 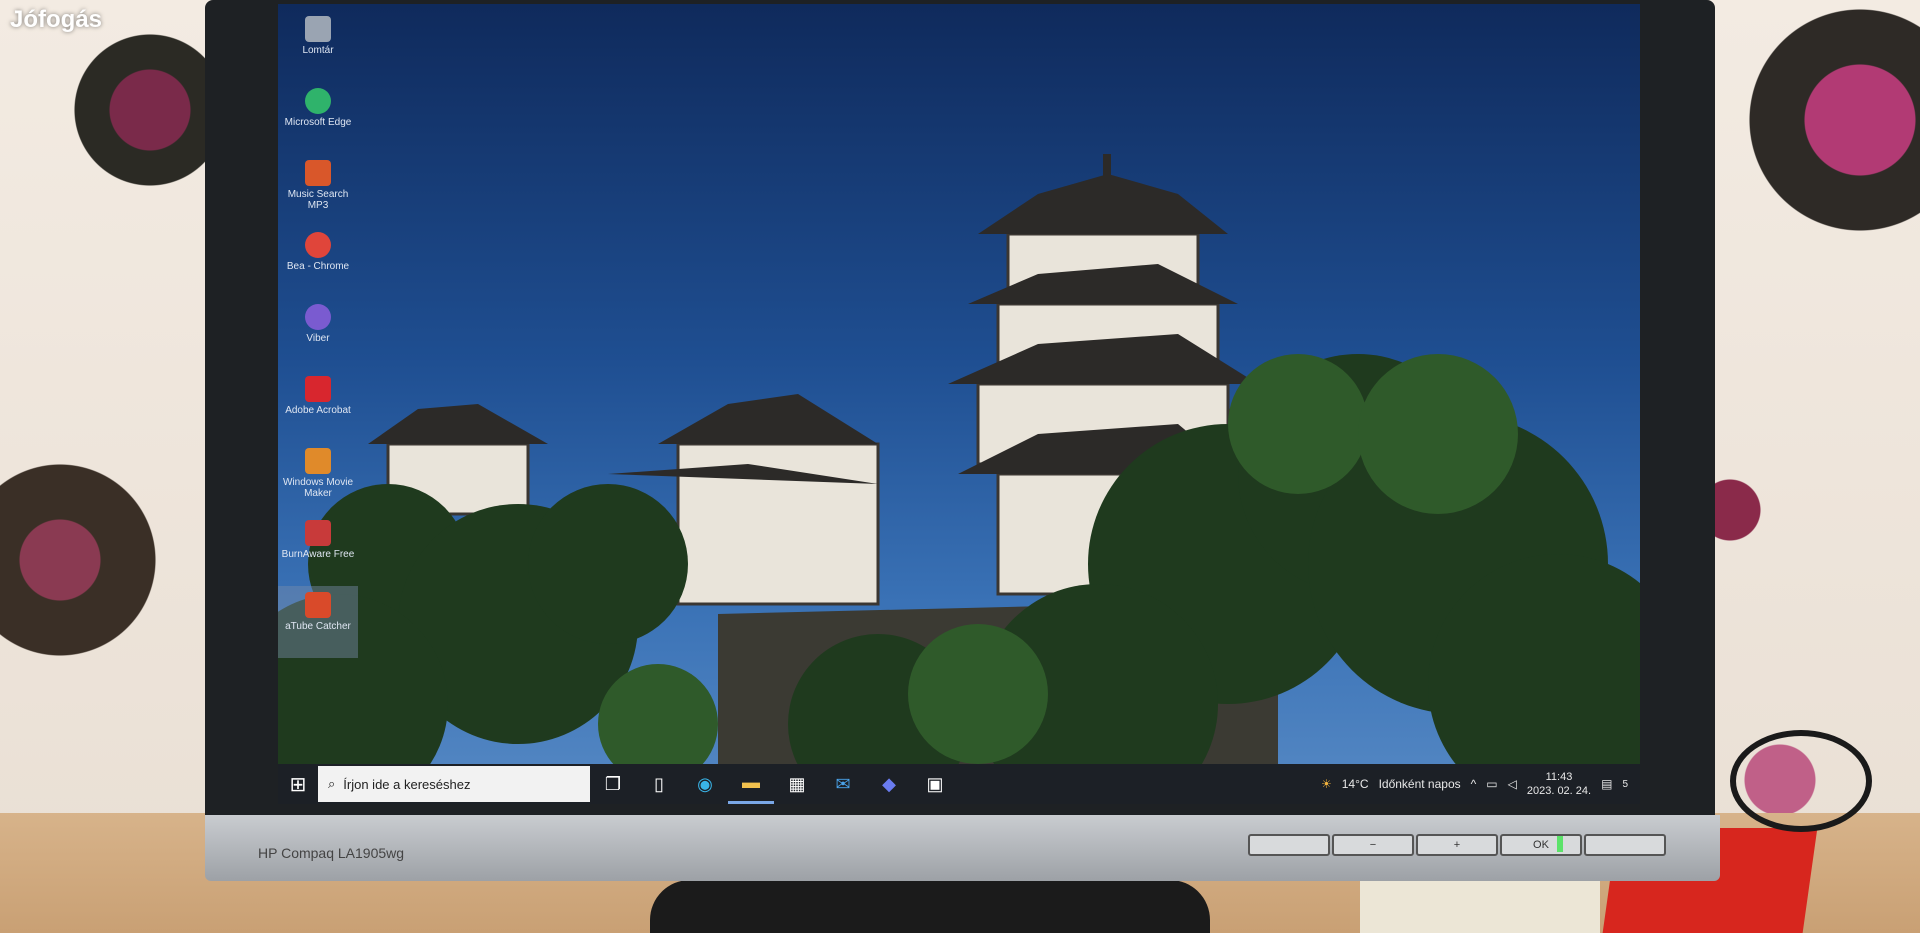 I want to click on desktop-icon-edge: Microsoft Edge, so click(x=318, y=118).